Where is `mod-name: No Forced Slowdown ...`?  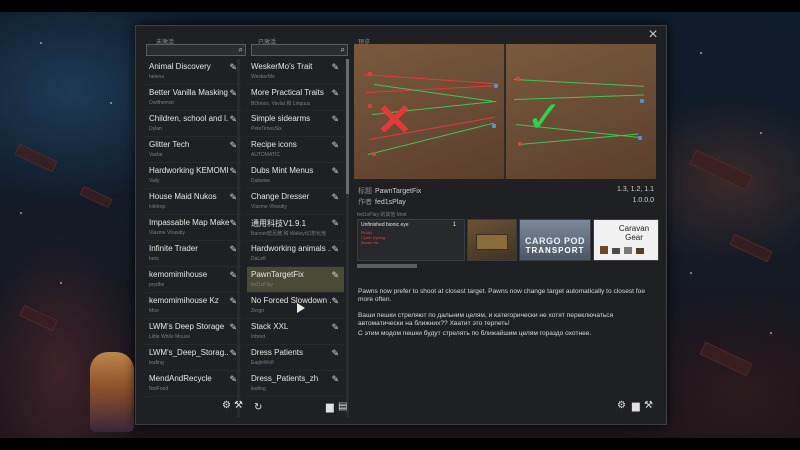
mod-name: No Forced Slowdown ... is located at coordinates (291, 300).